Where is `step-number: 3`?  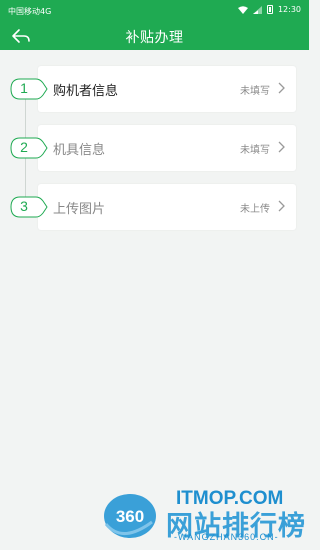
step-number: 3 is located at coordinates (24, 206).